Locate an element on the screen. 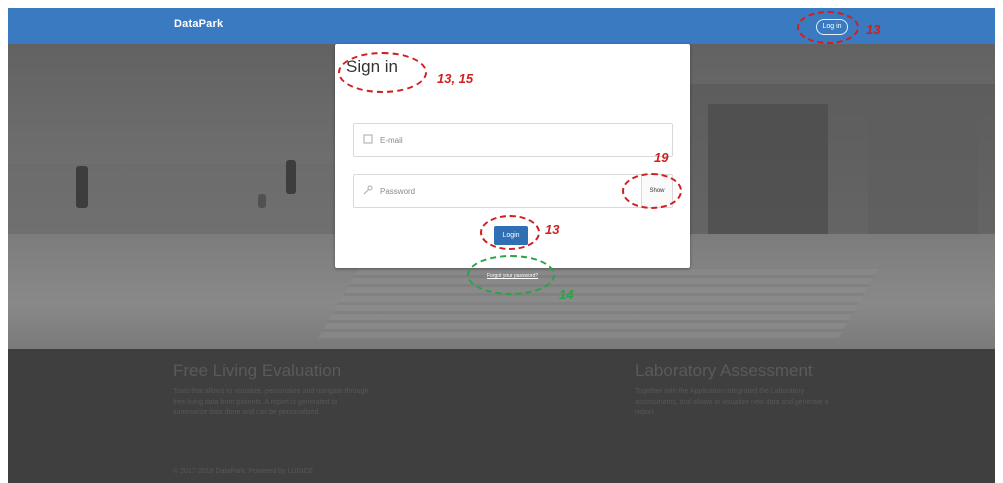  email-field is located at coordinates (513, 140).